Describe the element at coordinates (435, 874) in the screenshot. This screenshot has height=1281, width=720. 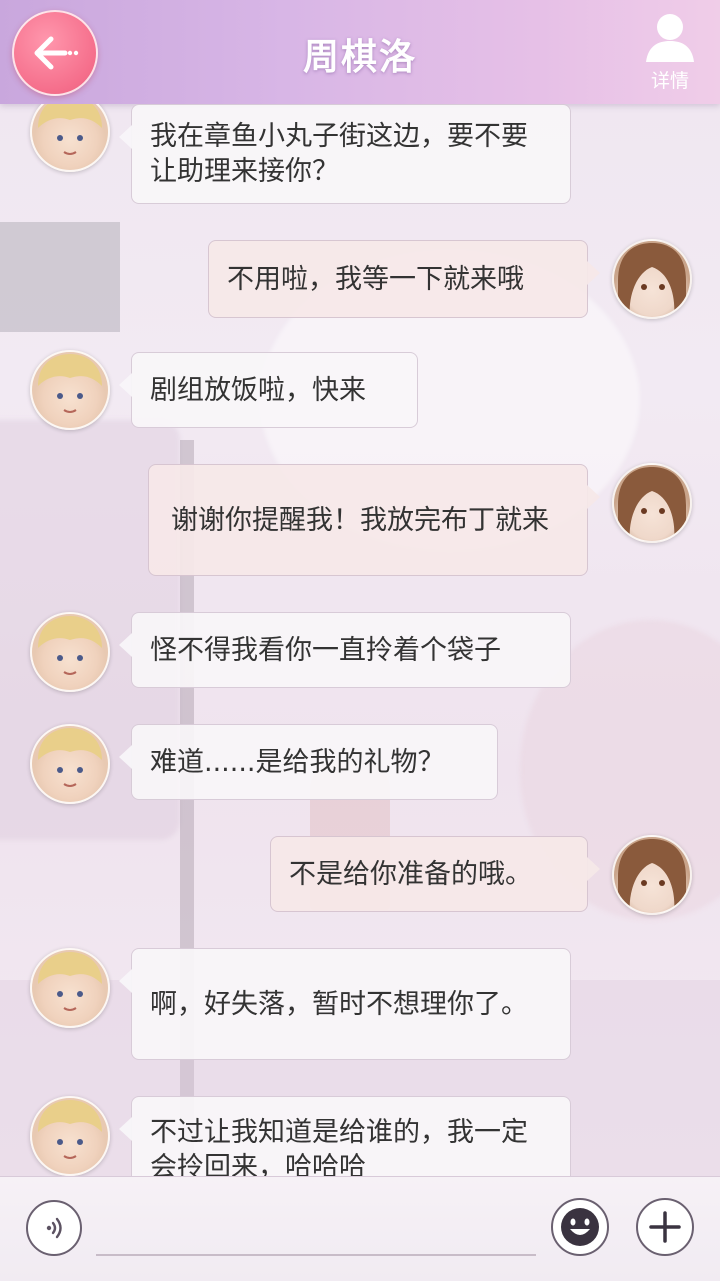
I see `message-bubble: 不是给你准备的哦。` at that location.